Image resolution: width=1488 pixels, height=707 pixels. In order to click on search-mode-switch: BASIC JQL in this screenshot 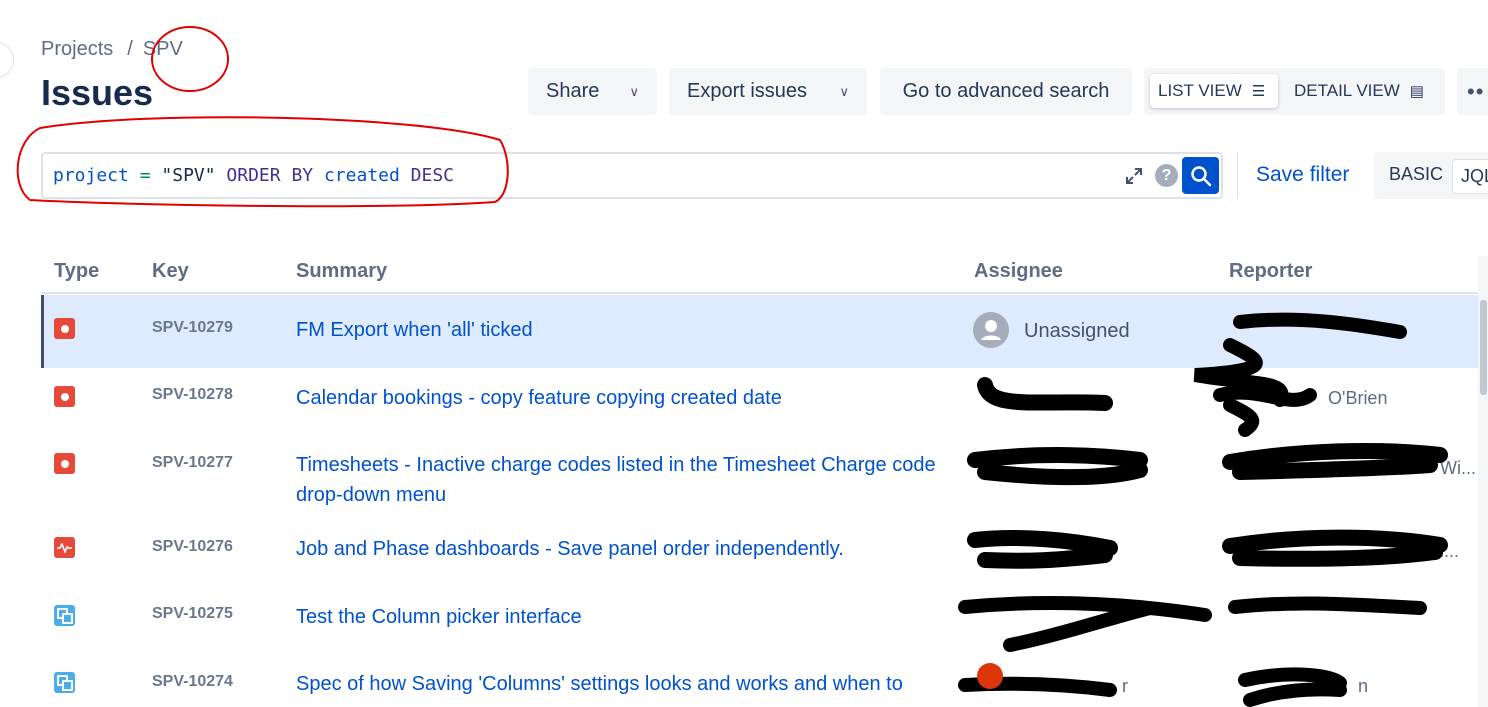, I will do `click(1431, 175)`.